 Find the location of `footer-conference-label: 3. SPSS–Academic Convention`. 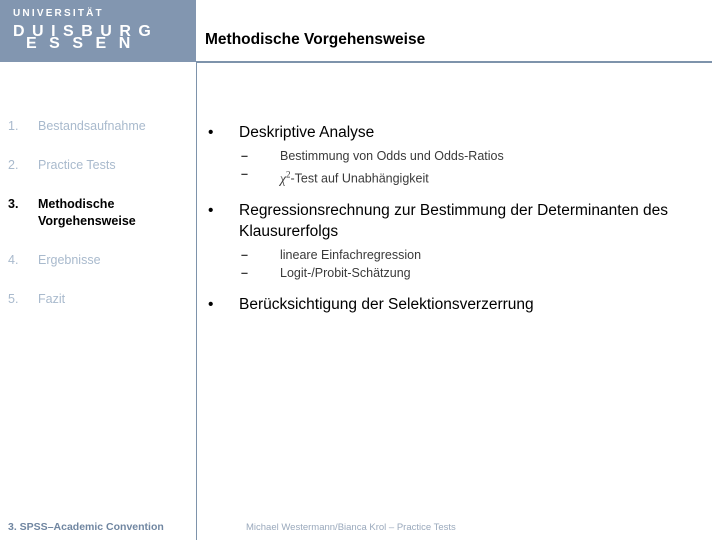

footer-conference-label: 3. SPSS–Academic Convention is located at coordinates (86, 527).